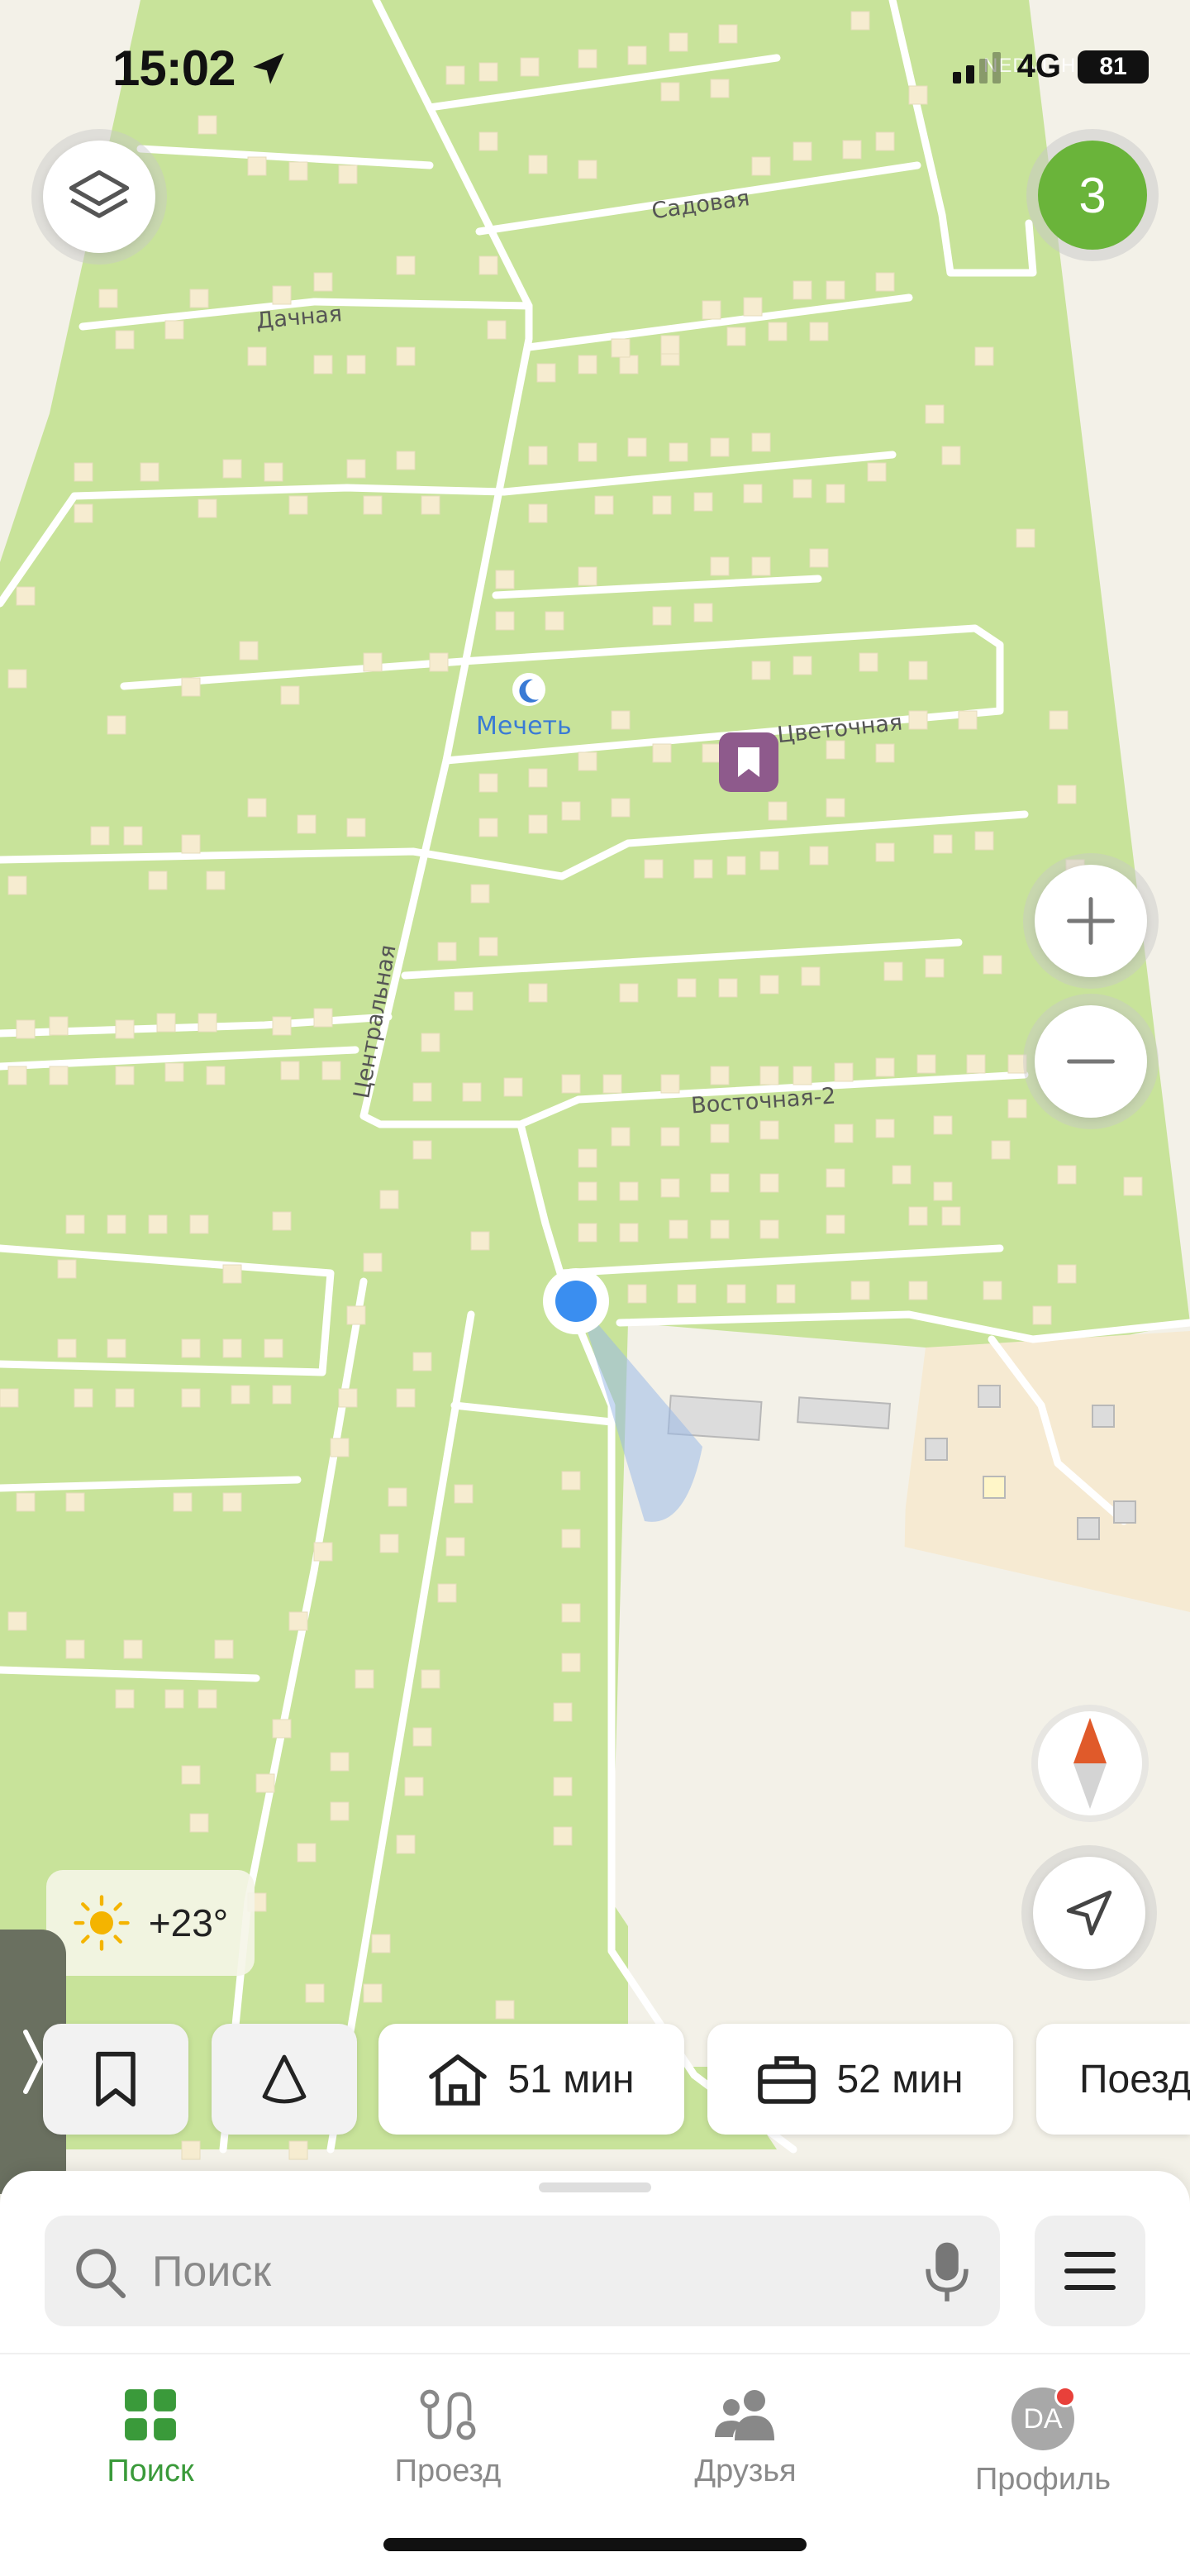  Describe the element at coordinates (1042, 2479) in the screenshot. I see `tab-profile-label: Профиль` at that location.